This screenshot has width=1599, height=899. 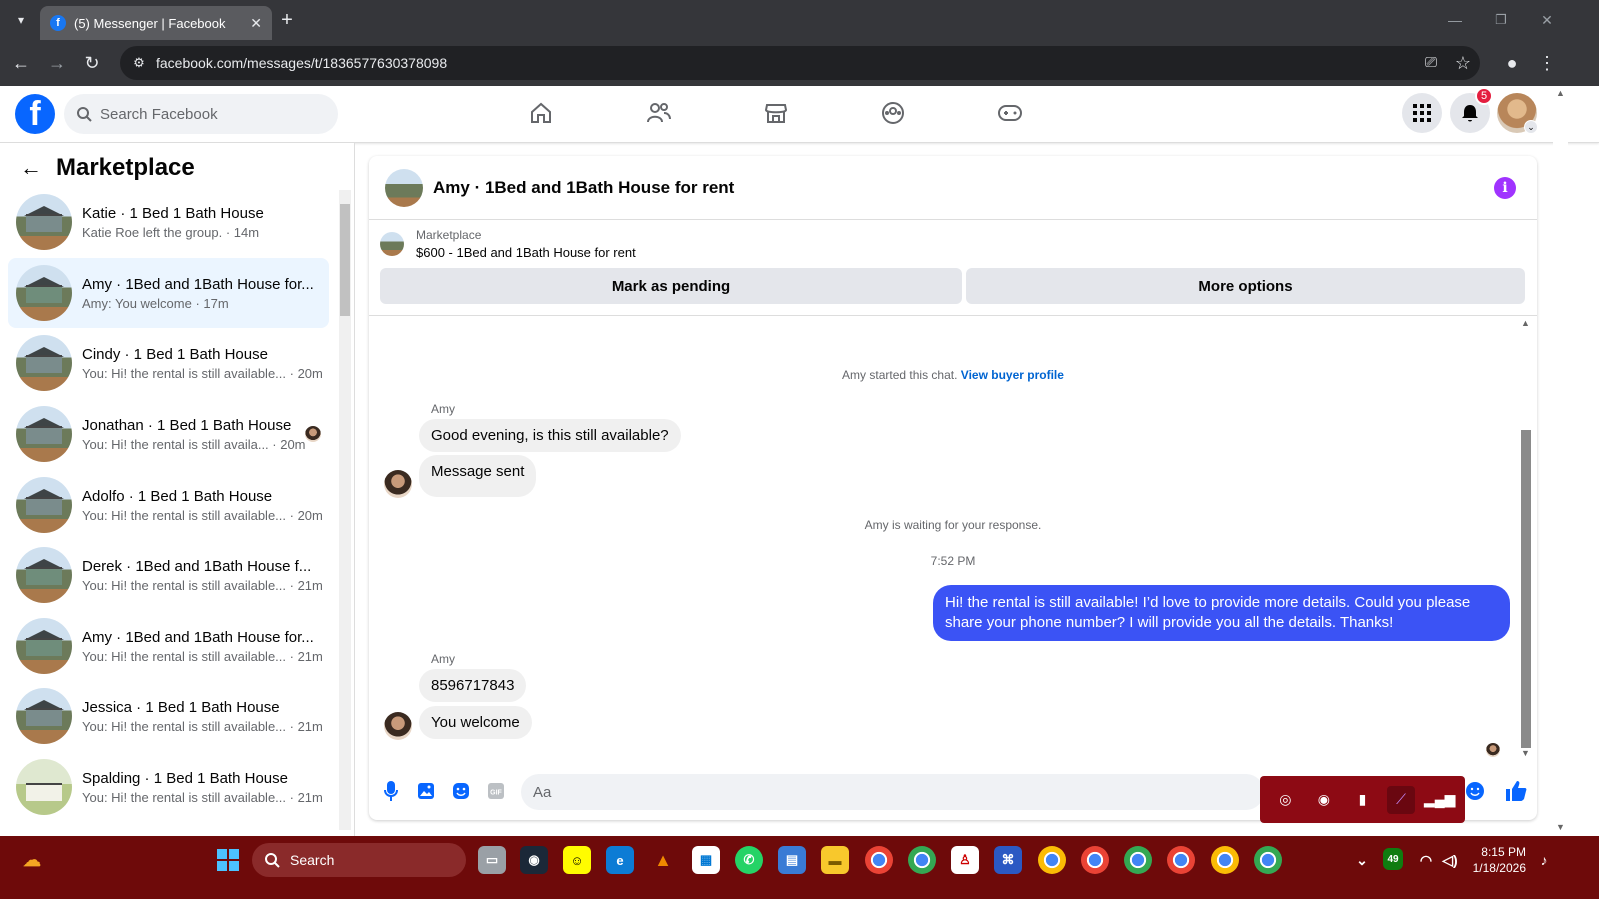 What do you see at coordinates (1362, 800) in the screenshot?
I see `shield-icon: ▮` at bounding box center [1362, 800].